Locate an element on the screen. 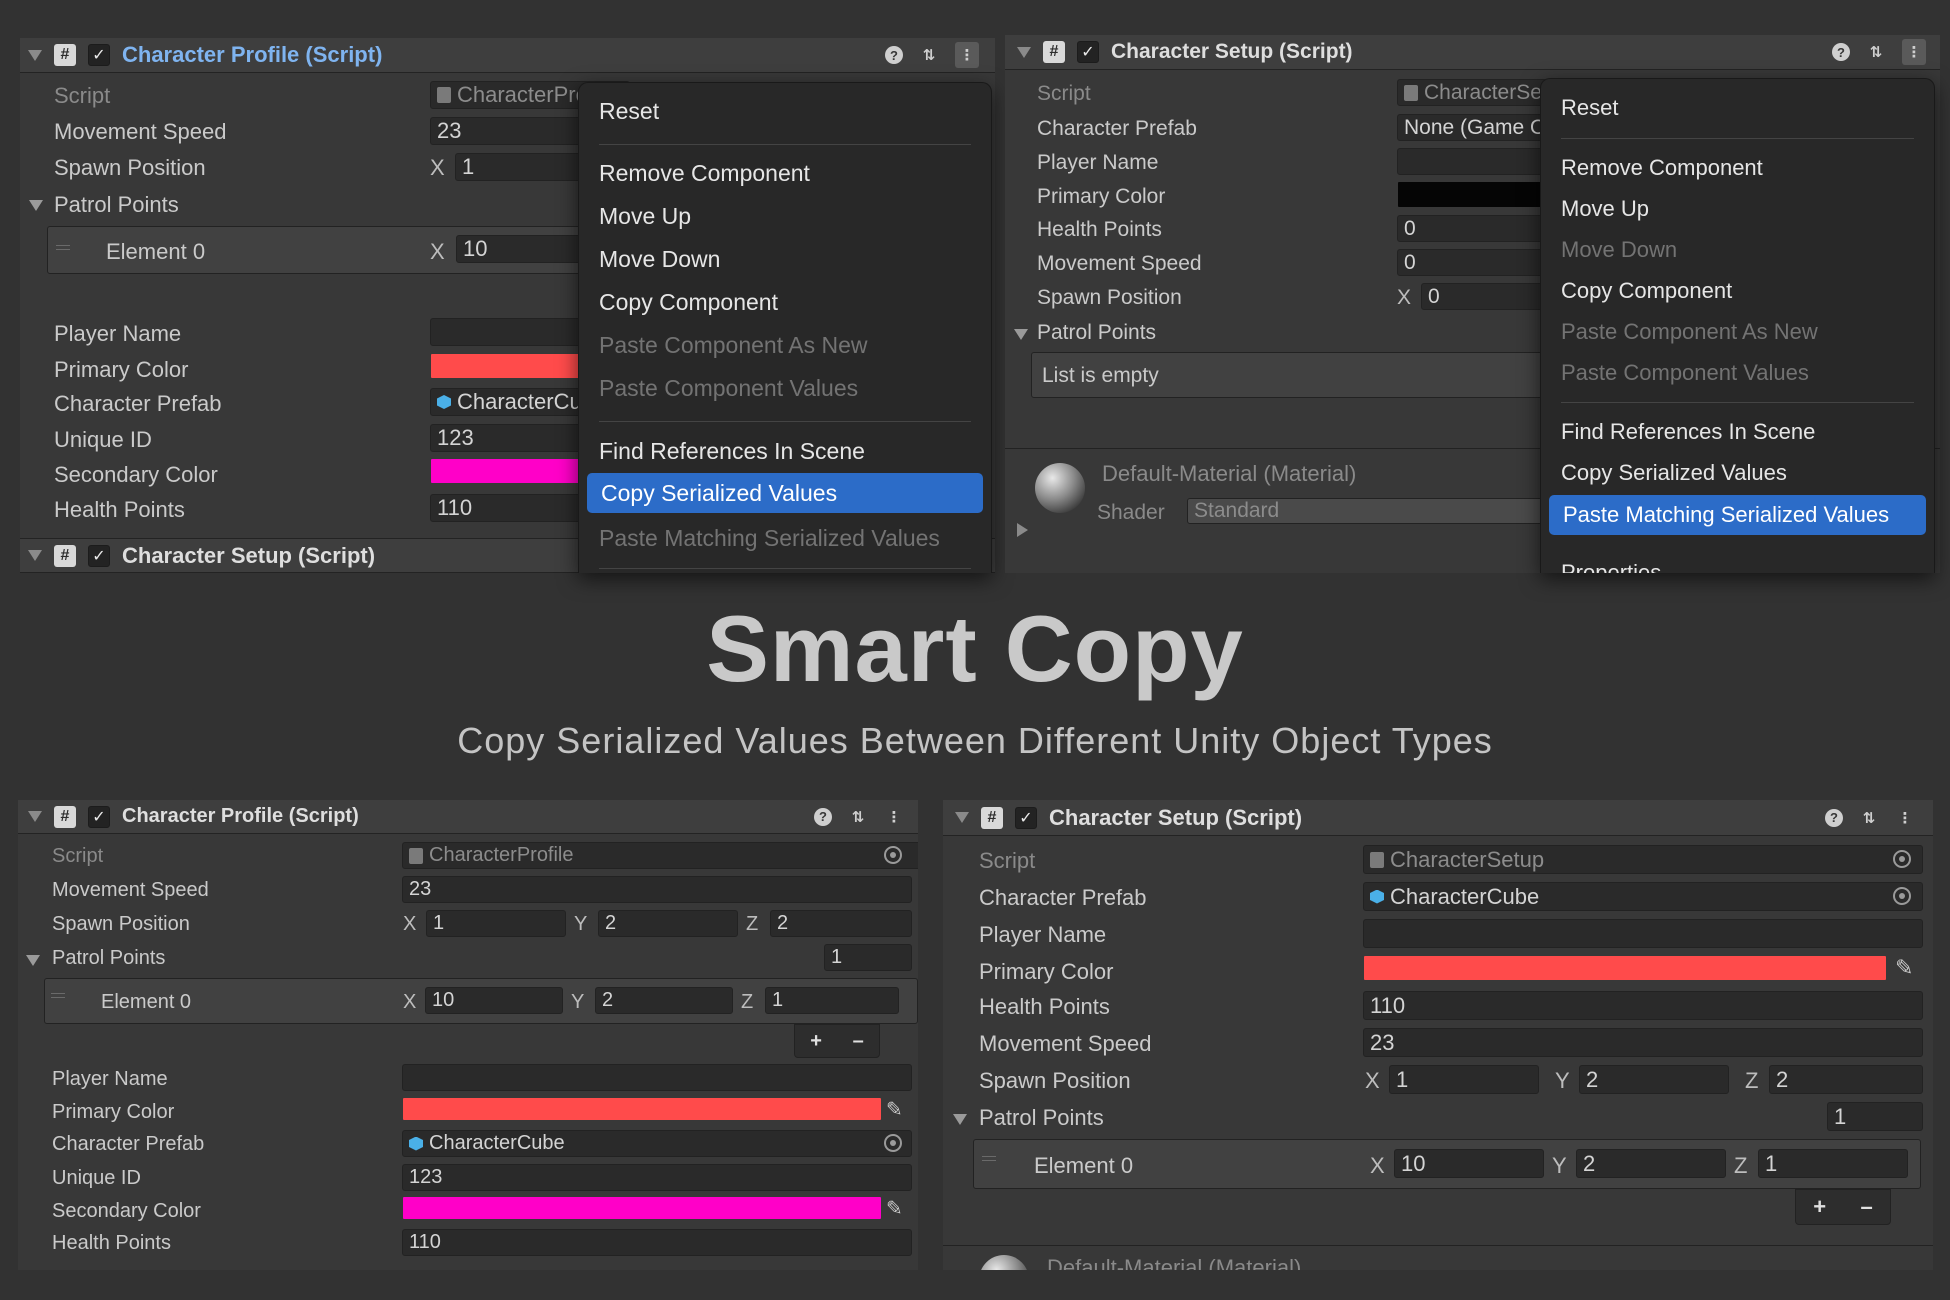 The height and width of the screenshot is (1300, 1950). material-expand-icon is located at coordinates (1022, 530).